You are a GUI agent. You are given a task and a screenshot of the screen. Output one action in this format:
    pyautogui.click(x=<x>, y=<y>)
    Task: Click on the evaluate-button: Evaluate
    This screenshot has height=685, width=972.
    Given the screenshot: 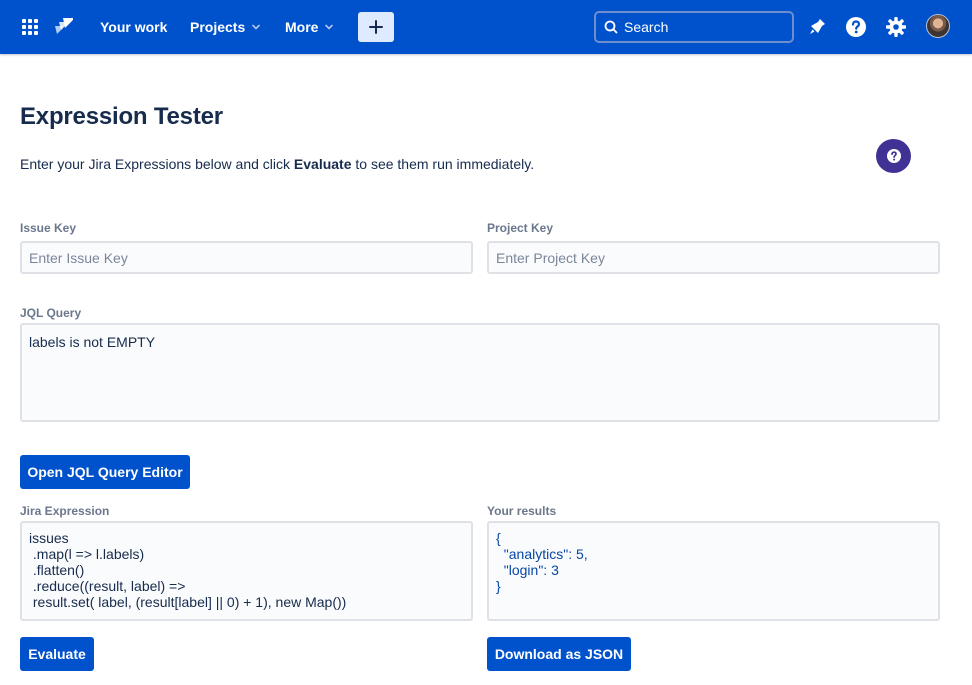 What is the action you would take?
    pyautogui.click(x=57, y=654)
    